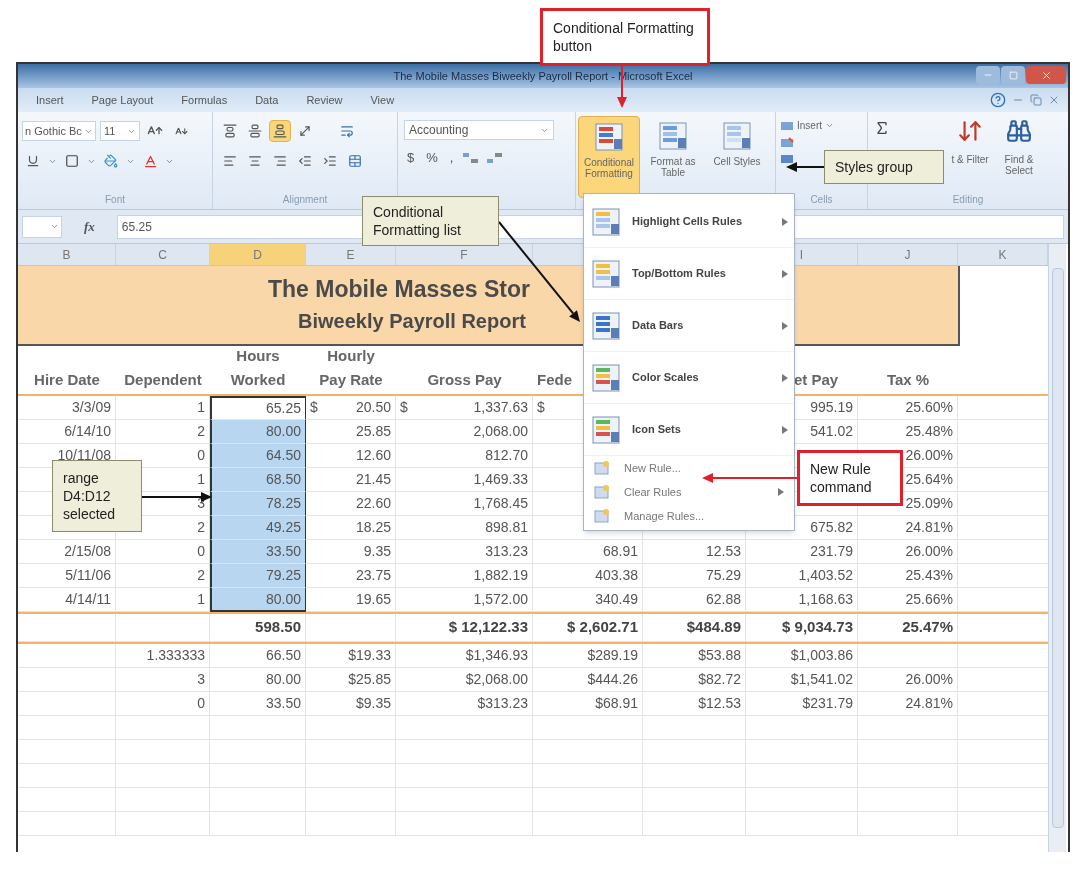 The height and width of the screenshot is (876, 1082). Describe the element at coordinates (283, 575) in the screenshot. I see `cell-value: 79.25` at that location.